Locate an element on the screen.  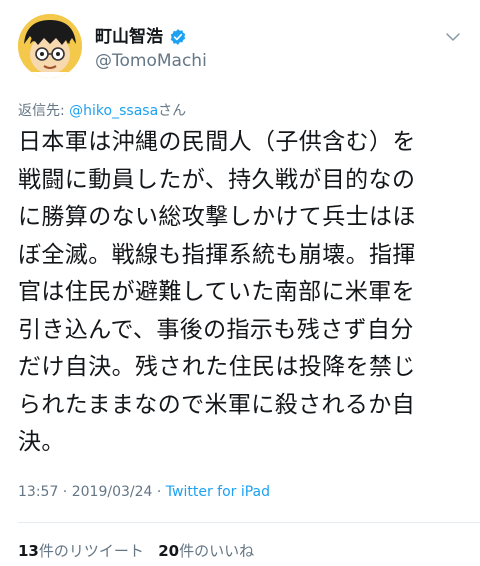
chevron-down-icon is located at coordinates (453, 37).